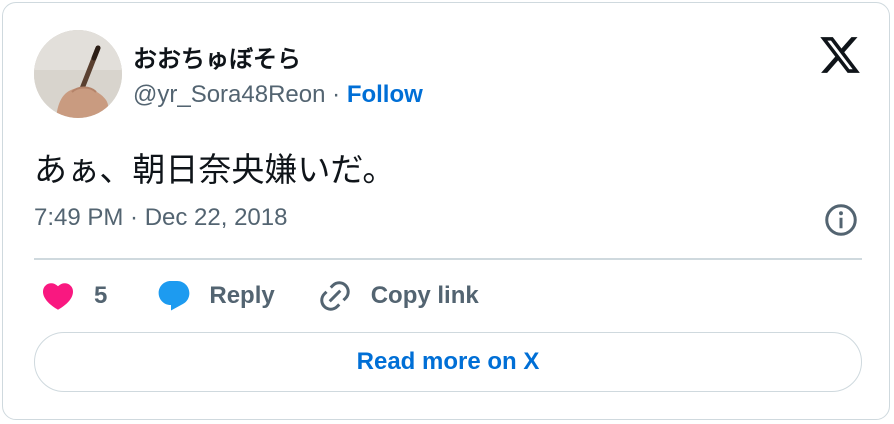  I want to click on avatar, so click(78, 74).